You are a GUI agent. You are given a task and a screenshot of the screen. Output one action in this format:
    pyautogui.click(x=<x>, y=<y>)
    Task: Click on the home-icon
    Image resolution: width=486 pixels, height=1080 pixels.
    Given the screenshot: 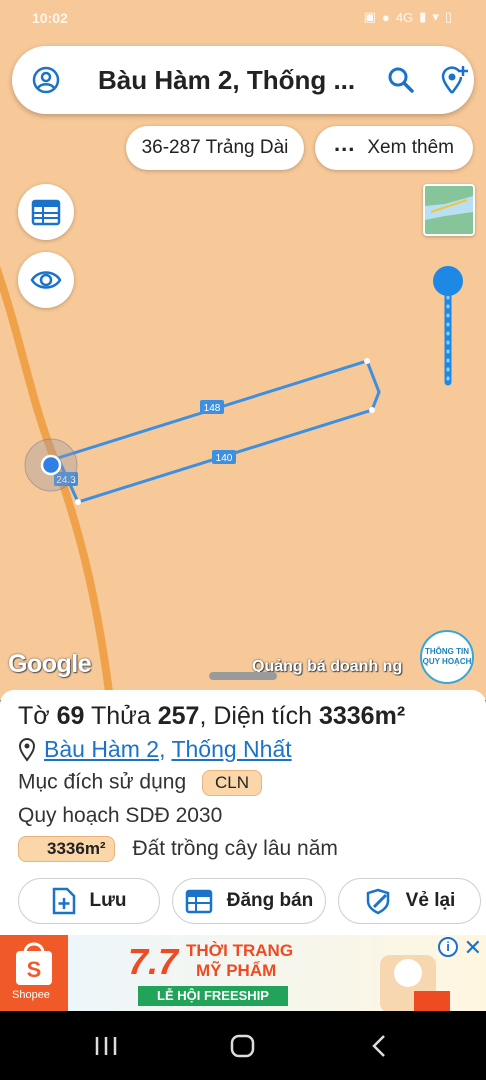 What is the action you would take?
    pyautogui.click(x=243, y=1046)
    